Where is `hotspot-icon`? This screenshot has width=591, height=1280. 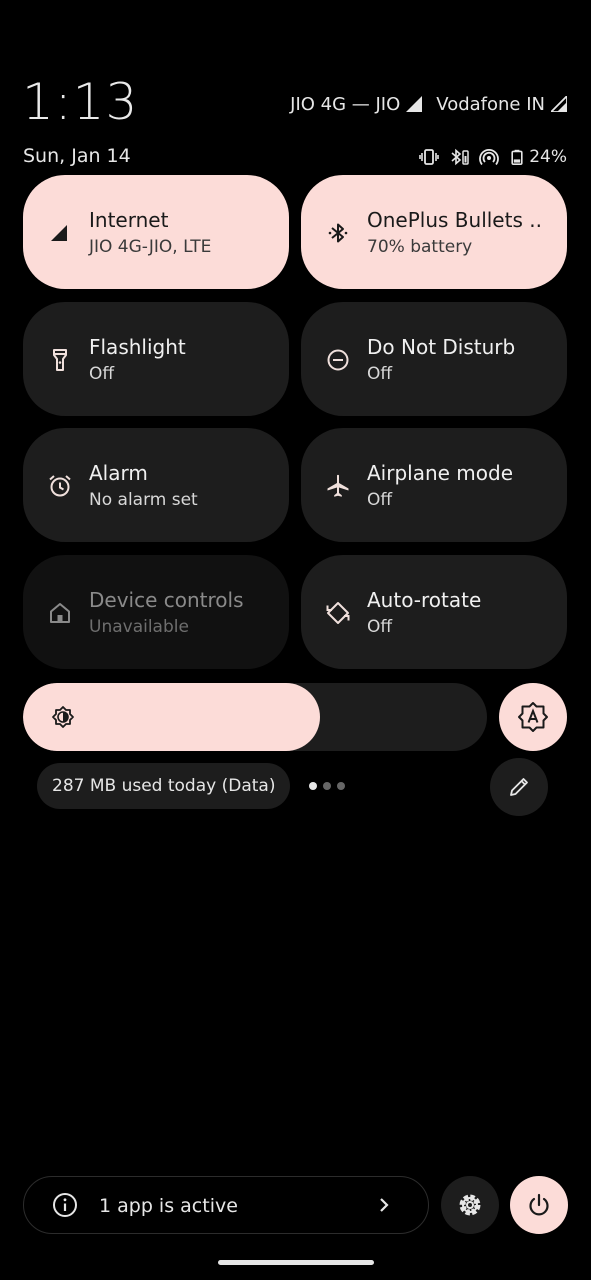 hotspot-icon is located at coordinates (489, 157).